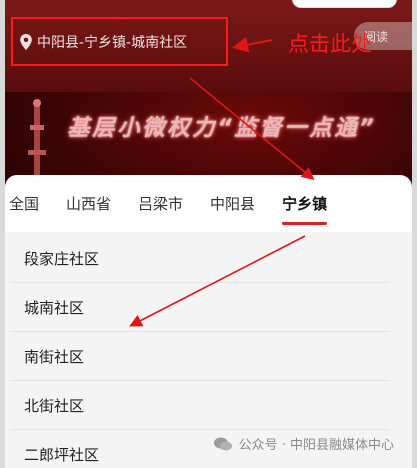 The height and width of the screenshot is (468, 417). What do you see at coordinates (160, 203) in the screenshot?
I see `tab-lvliang: 吕梁市` at bounding box center [160, 203].